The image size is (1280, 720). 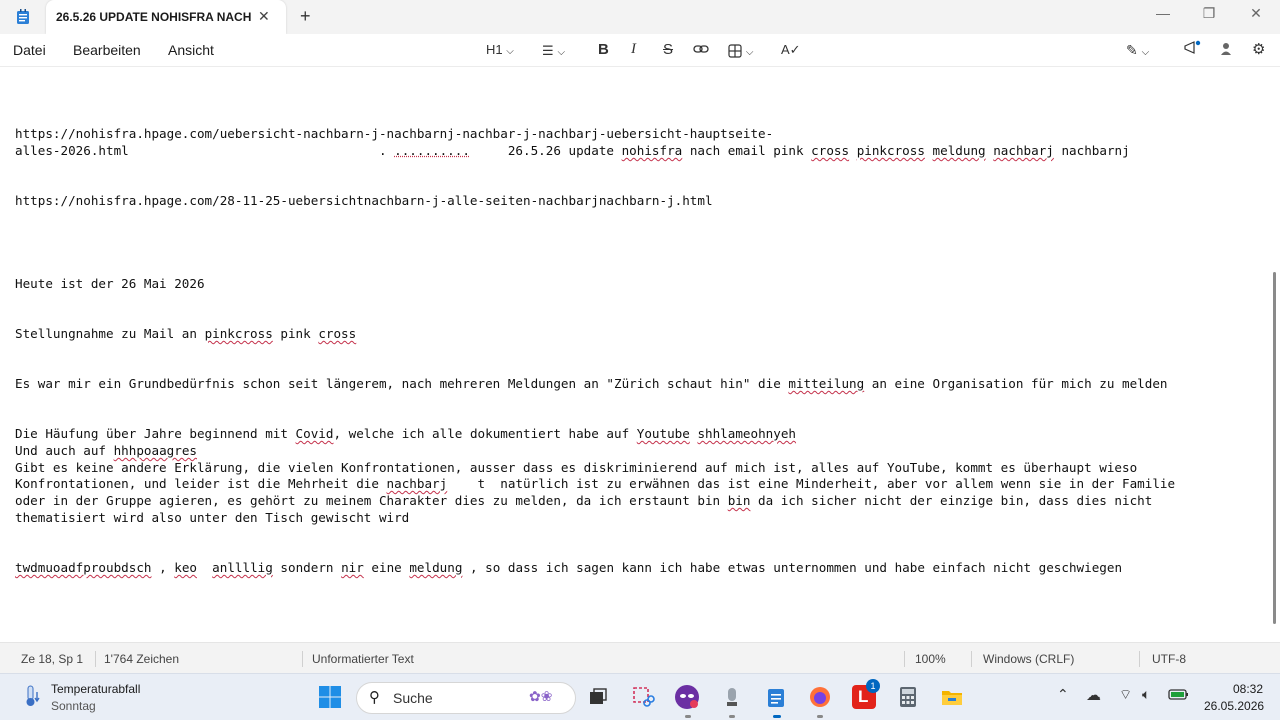 I want to click on minimize-button: —, so click(x=1163, y=13).